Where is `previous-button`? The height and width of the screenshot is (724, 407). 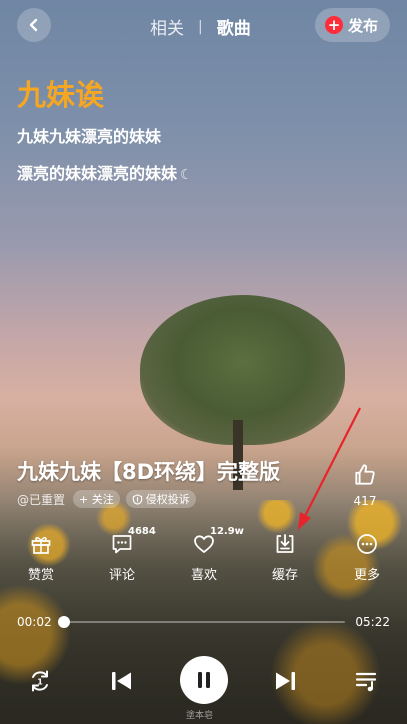
previous-button is located at coordinates (124, 681).